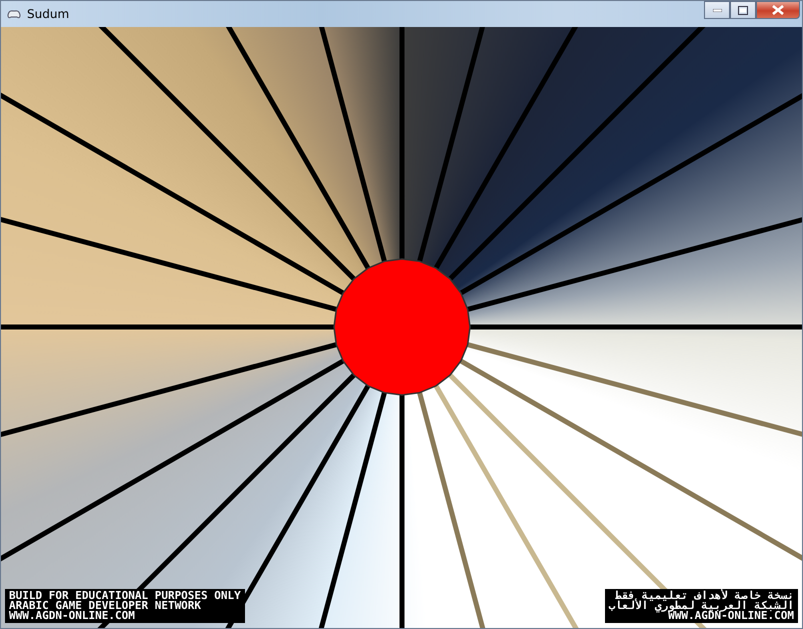 This screenshot has height=629, width=803. What do you see at coordinates (125, 606) in the screenshot?
I see `overlay-notice: BUILD FOR EDUCATIONAL PURPOSES ONLY ARABIC GAME DEVELOPER NETWORK WWW.AGDN-ONLINE.COM` at bounding box center [125, 606].